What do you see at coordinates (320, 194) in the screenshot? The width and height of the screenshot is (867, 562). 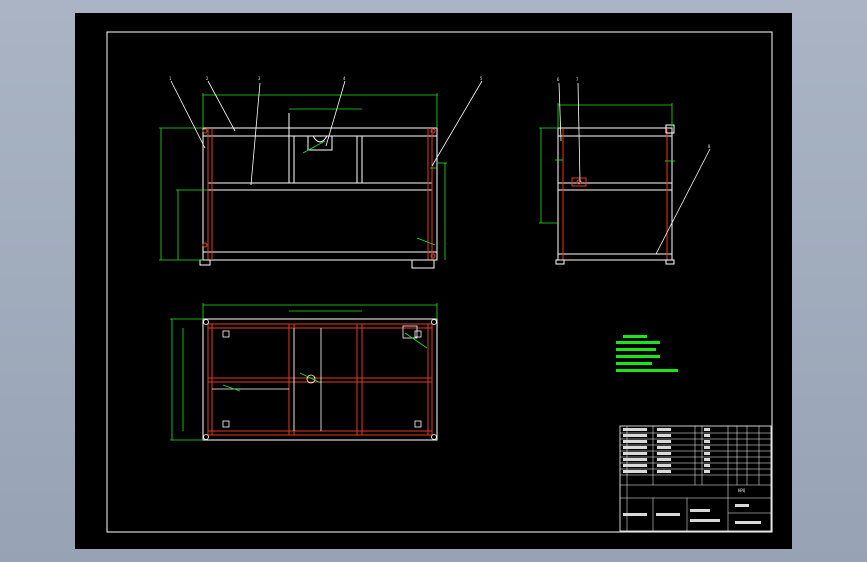 I see `front-outer-box` at bounding box center [320, 194].